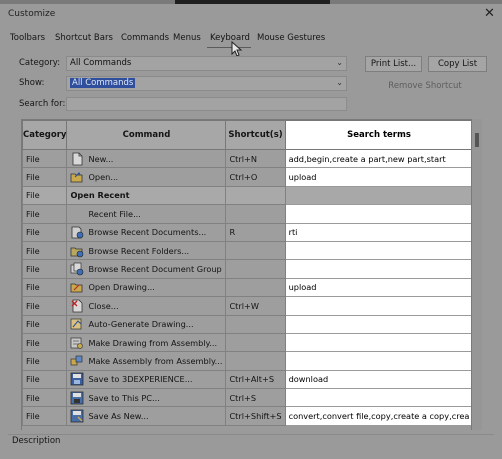  Describe the element at coordinates (229, 47) in the screenshot. I see `active-tab-indicator` at that location.